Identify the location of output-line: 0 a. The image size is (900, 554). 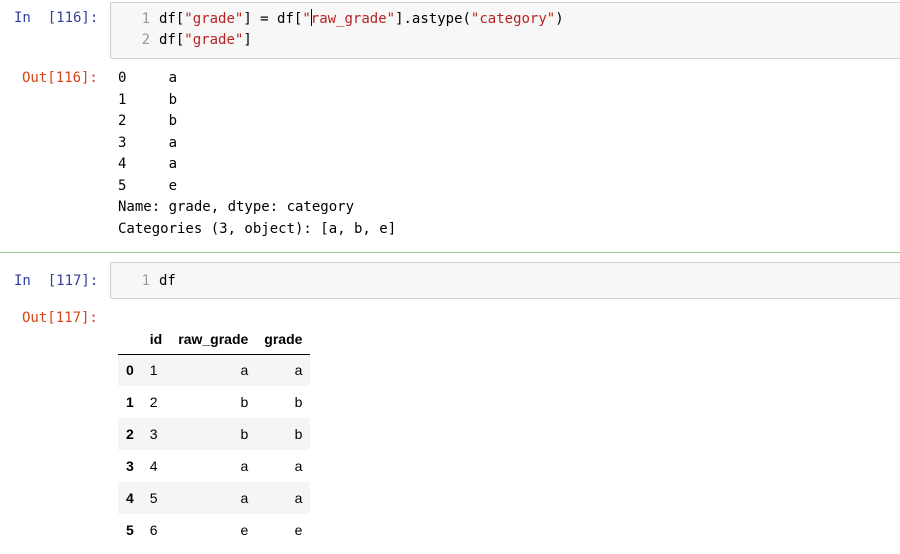
(148, 78).